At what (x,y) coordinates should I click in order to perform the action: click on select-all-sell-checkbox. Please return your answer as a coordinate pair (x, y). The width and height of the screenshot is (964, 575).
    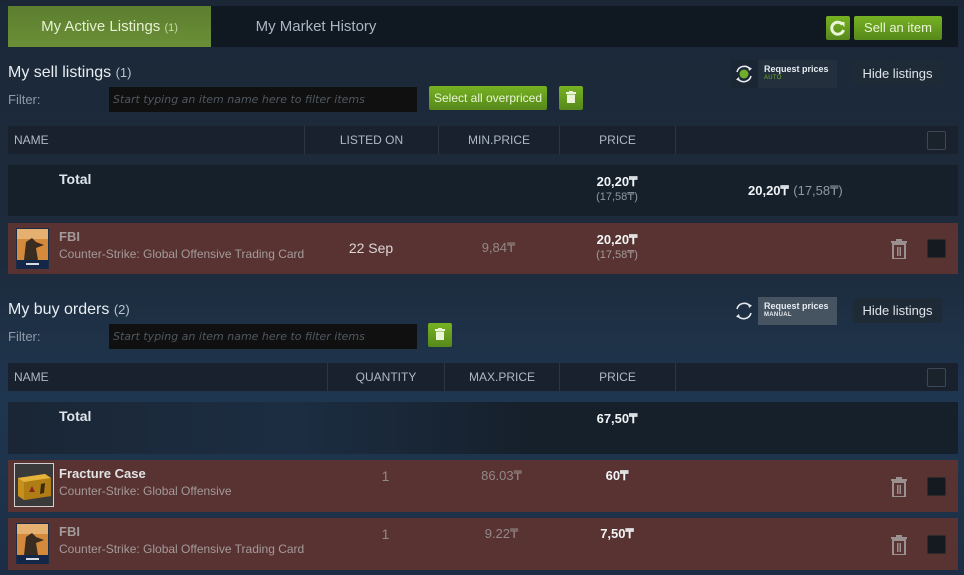
    Looking at the image, I should click on (936, 140).